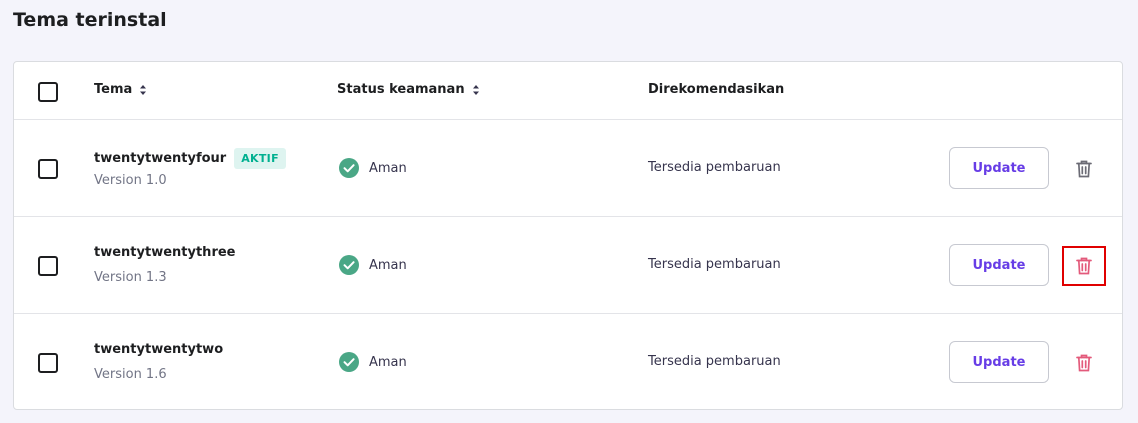 This screenshot has width=1138, height=423. I want to click on table-header: Tema Status keamanan Direkomendasikan, so click(568, 91).